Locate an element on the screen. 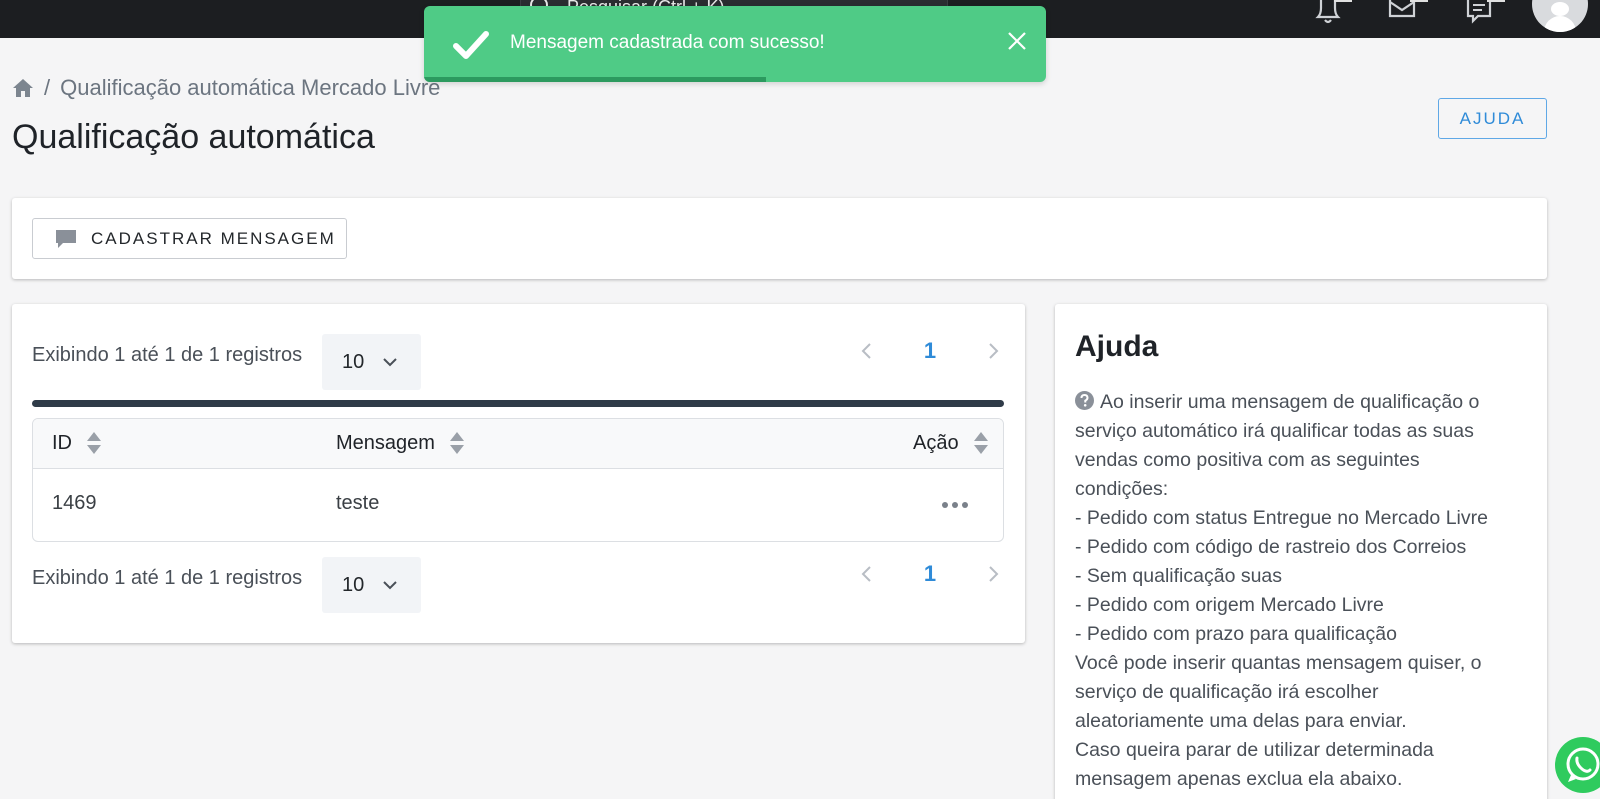 The image size is (1600, 799). pagination-top: 1 is located at coordinates (930, 351).